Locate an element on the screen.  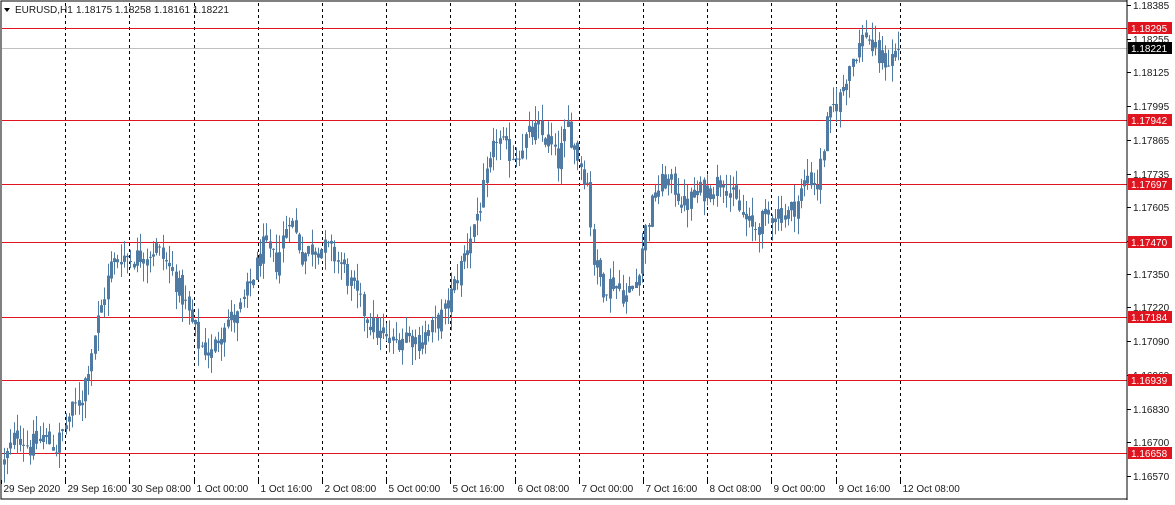
time-tick-label: 1 Oct 16:00 is located at coordinates (287, 489).